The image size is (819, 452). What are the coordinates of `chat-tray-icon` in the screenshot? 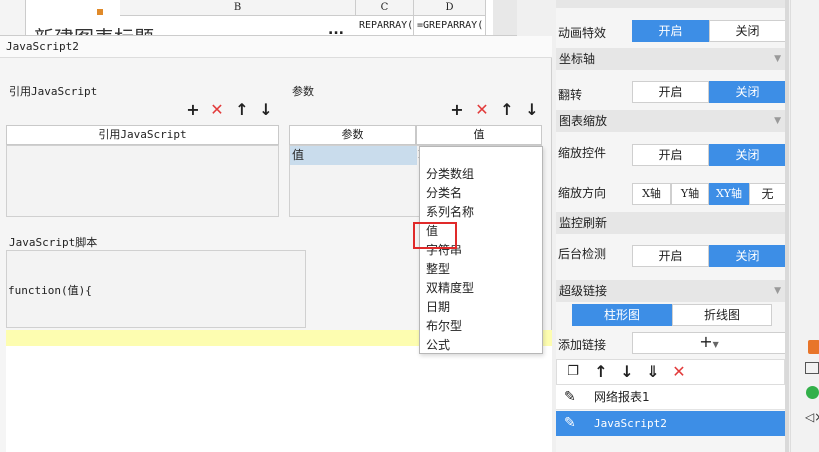 It's located at (812, 392).